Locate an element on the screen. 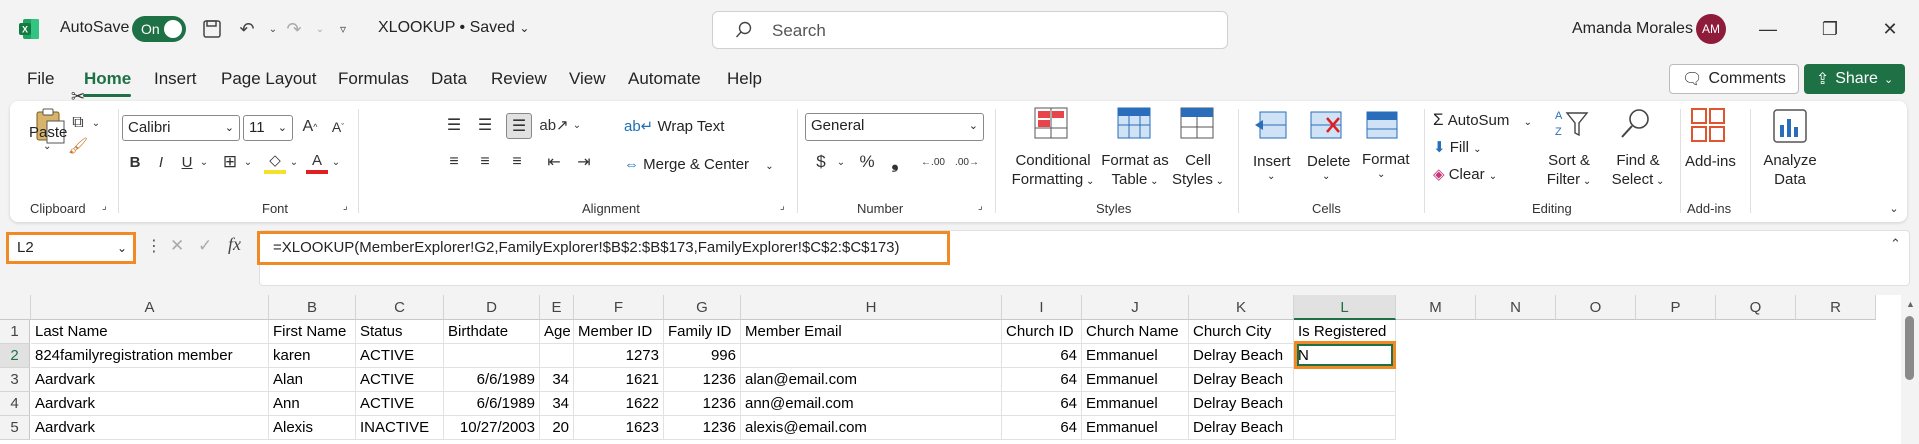  row-header-5: 5 is located at coordinates (15, 428).